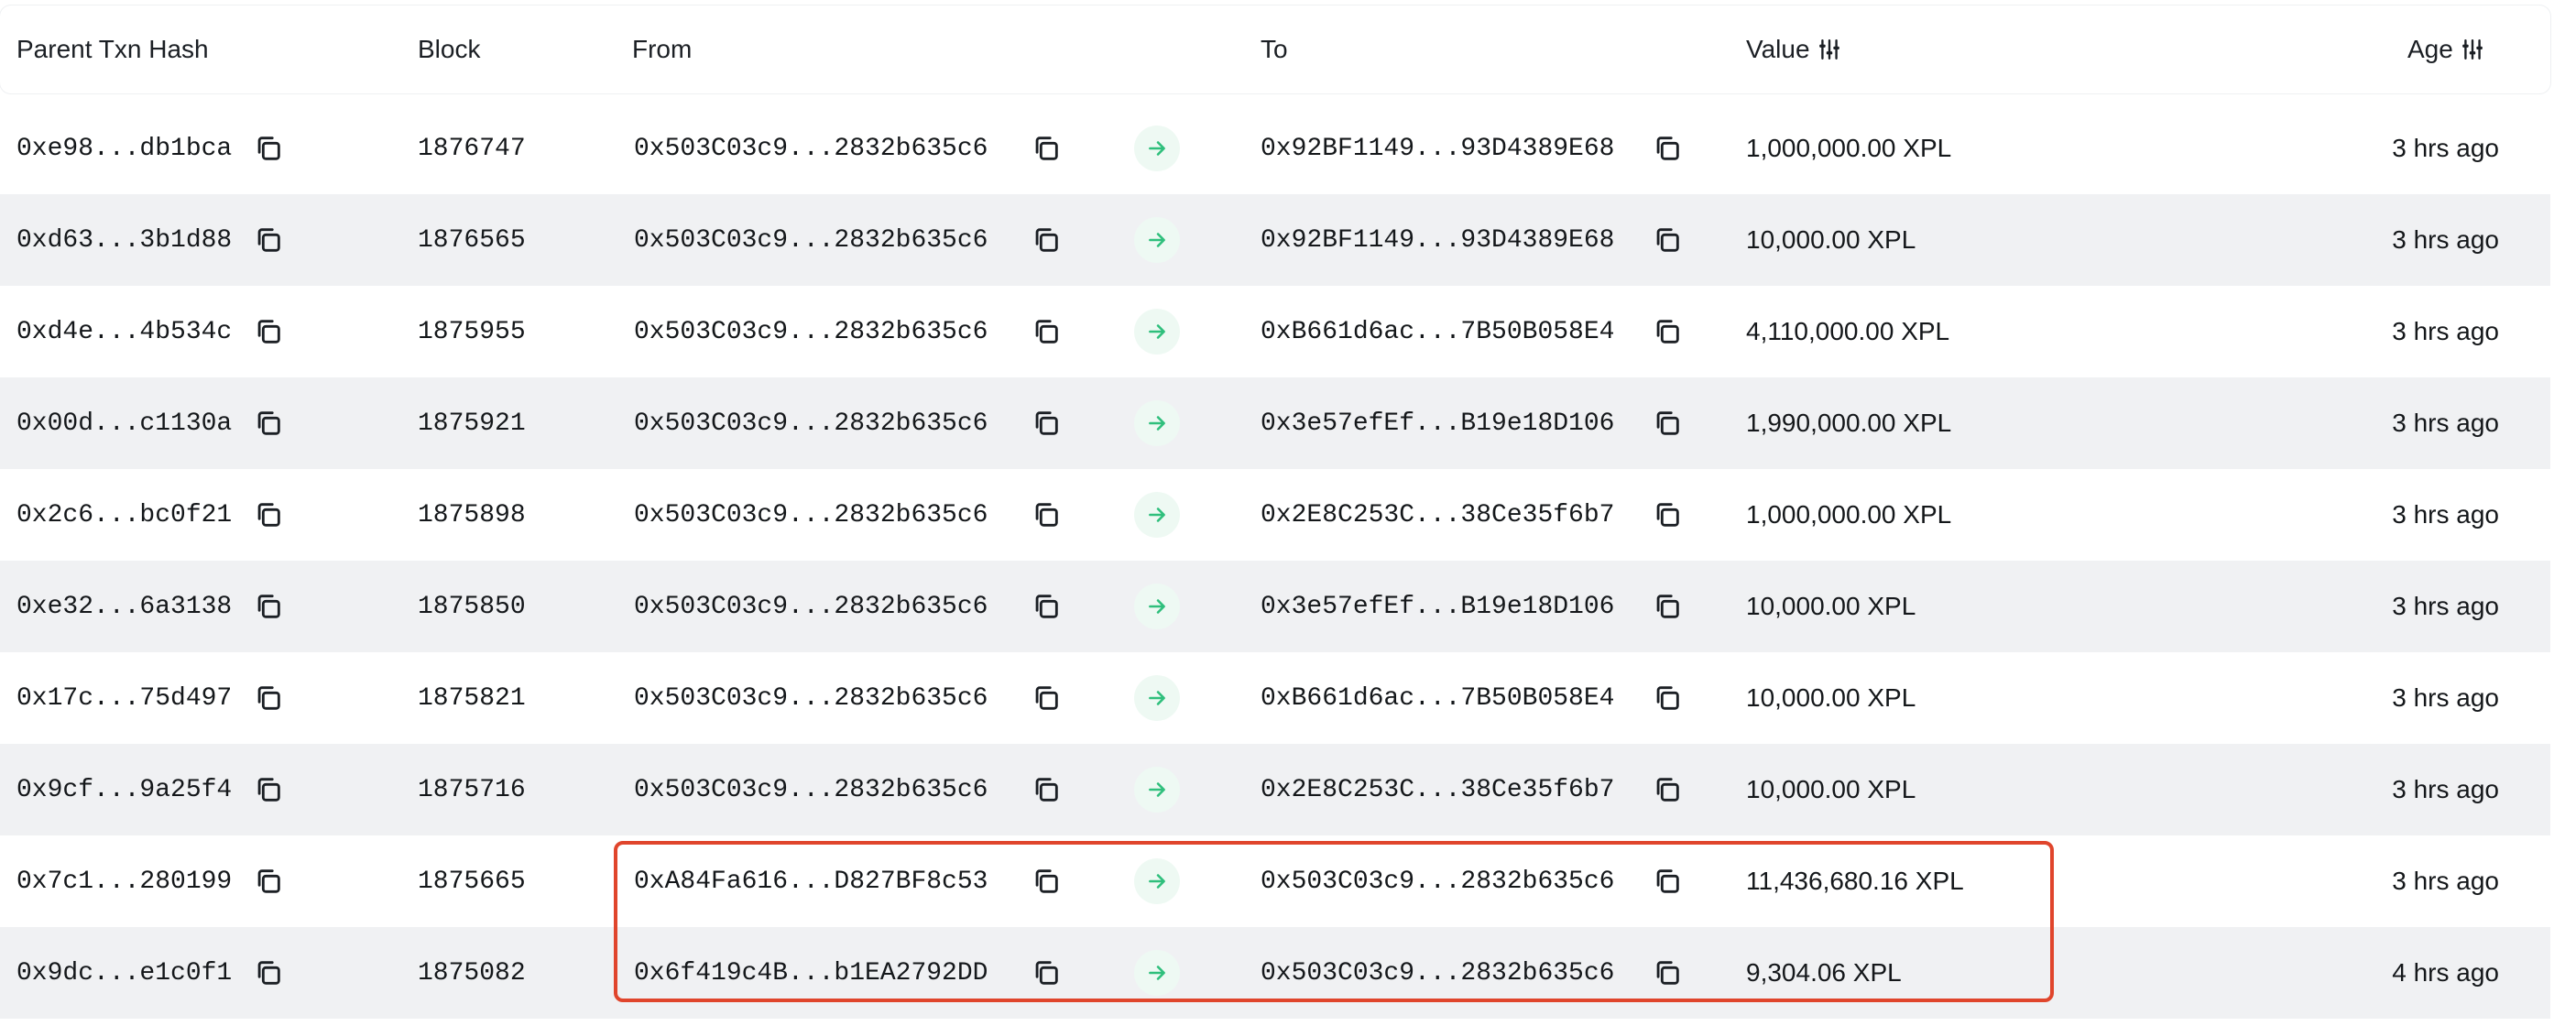  Describe the element at coordinates (124, 698) in the screenshot. I see `parent-txn-hash-link: 0x17c...75d497` at that location.